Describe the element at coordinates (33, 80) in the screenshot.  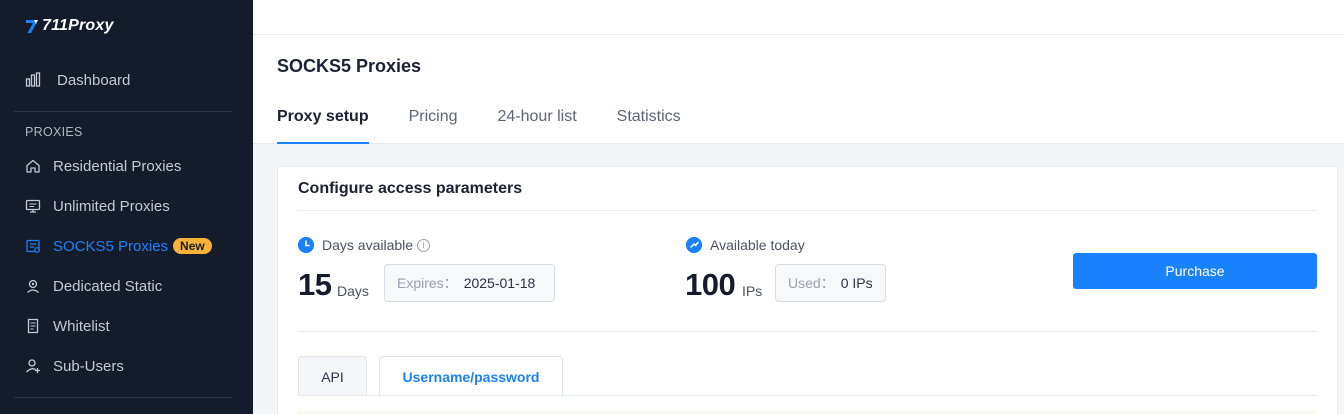
I see `bar-chart-icon` at that location.